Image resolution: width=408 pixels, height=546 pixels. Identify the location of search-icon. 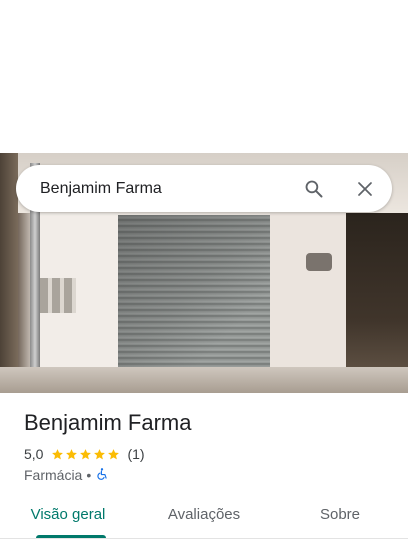
(314, 189).